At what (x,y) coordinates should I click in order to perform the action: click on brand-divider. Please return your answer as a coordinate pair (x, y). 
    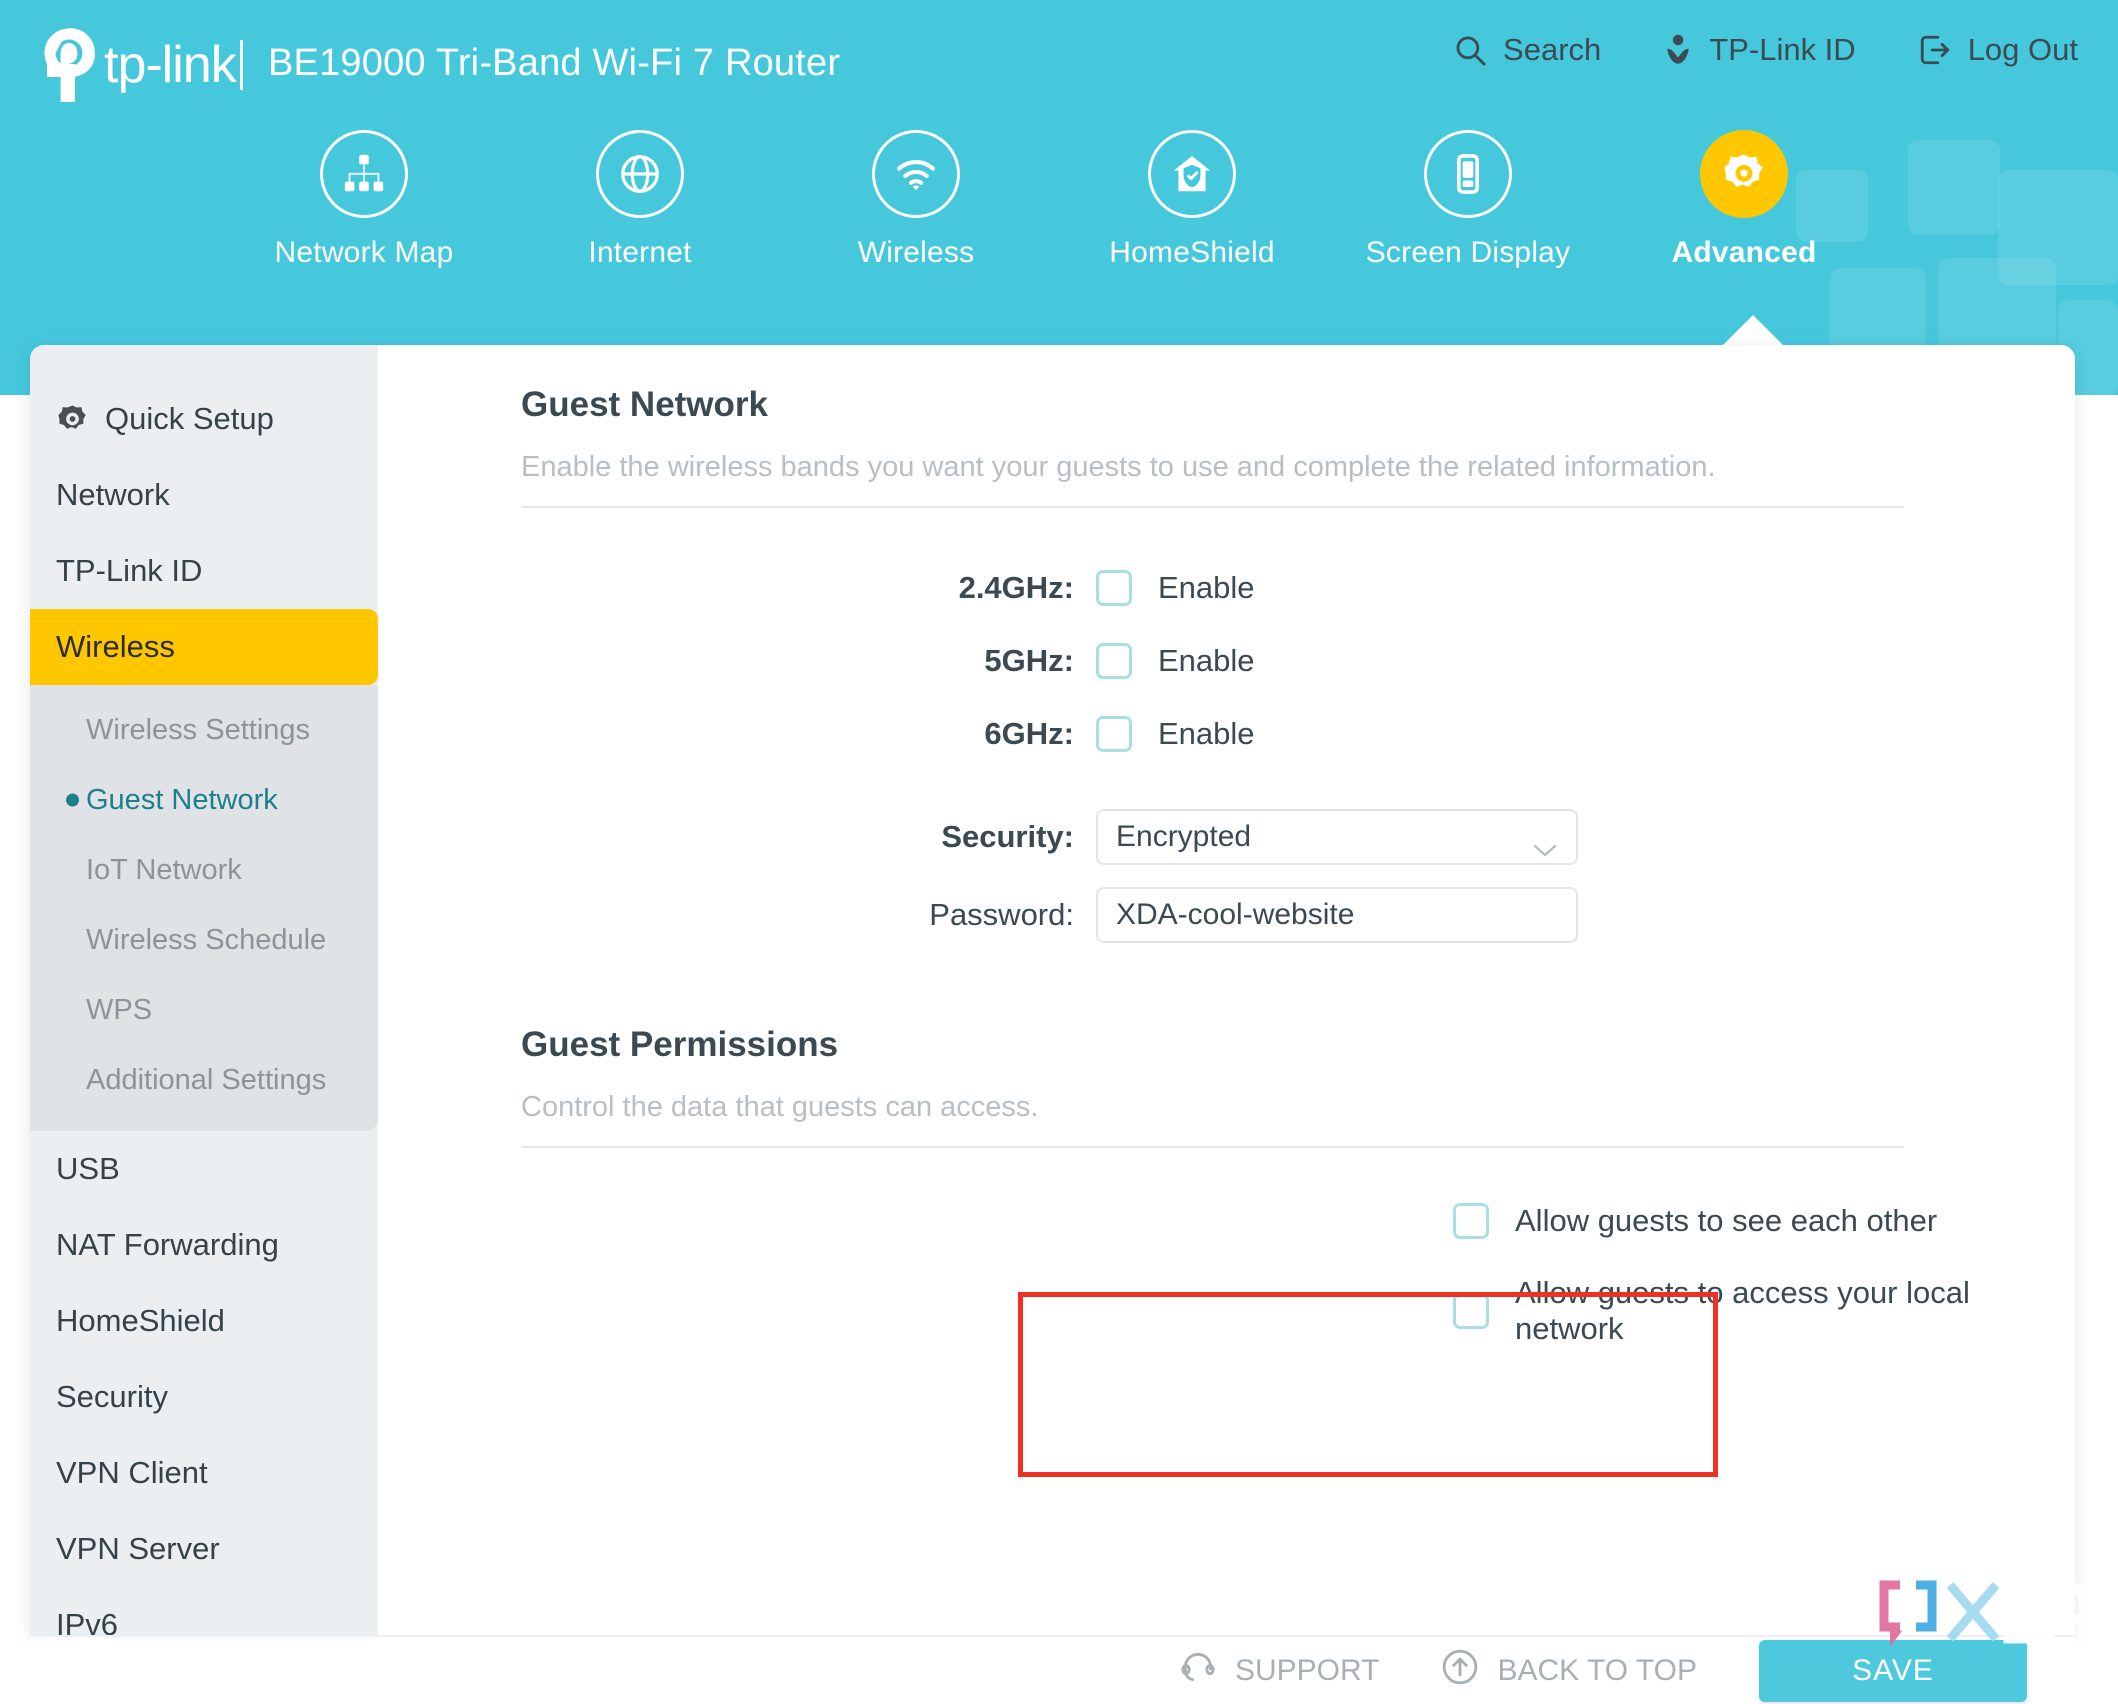
    Looking at the image, I should click on (241, 65).